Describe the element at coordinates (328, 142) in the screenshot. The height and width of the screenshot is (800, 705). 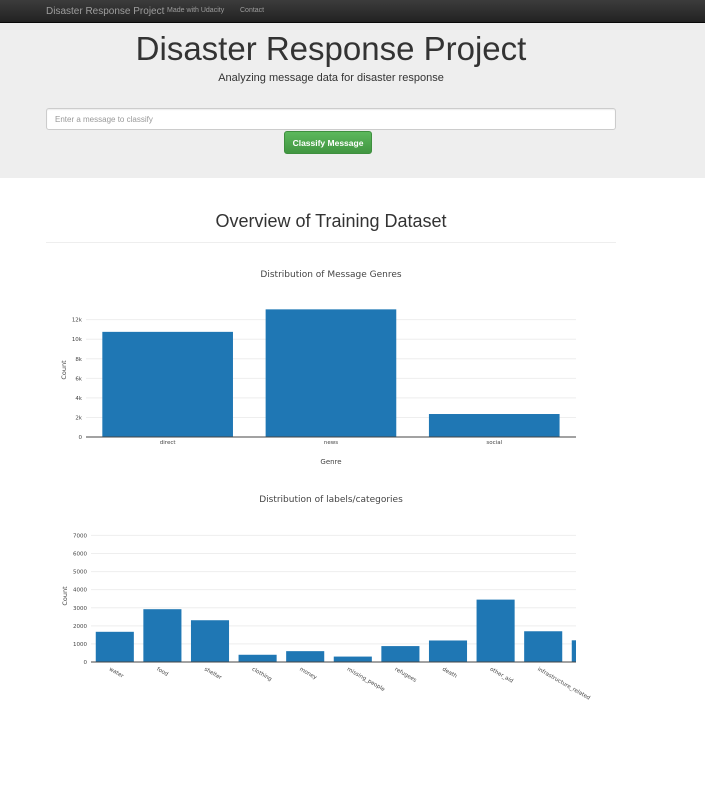
I see `classify-message-button: Classify Message` at that location.